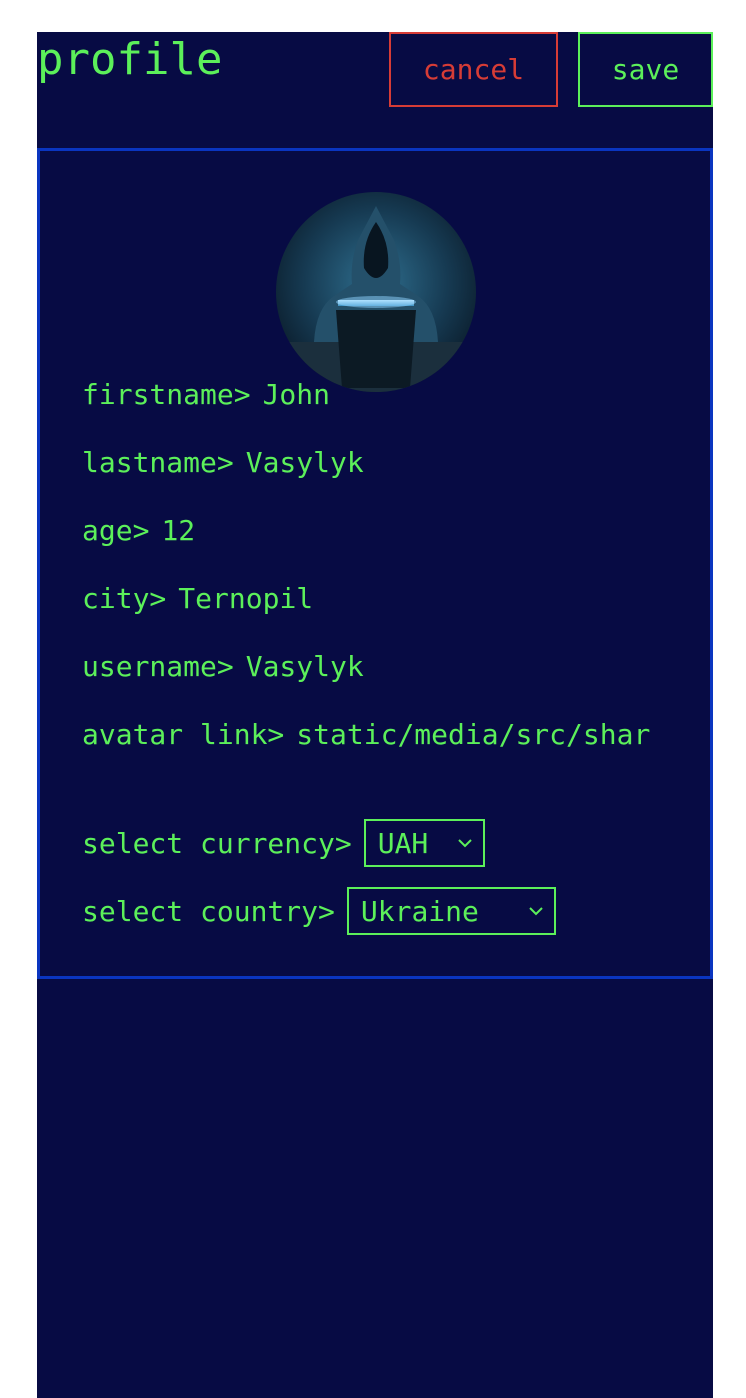 The image size is (746, 1398). Describe the element at coordinates (473, 69) in the screenshot. I see `cancel-button: cancel` at that location.